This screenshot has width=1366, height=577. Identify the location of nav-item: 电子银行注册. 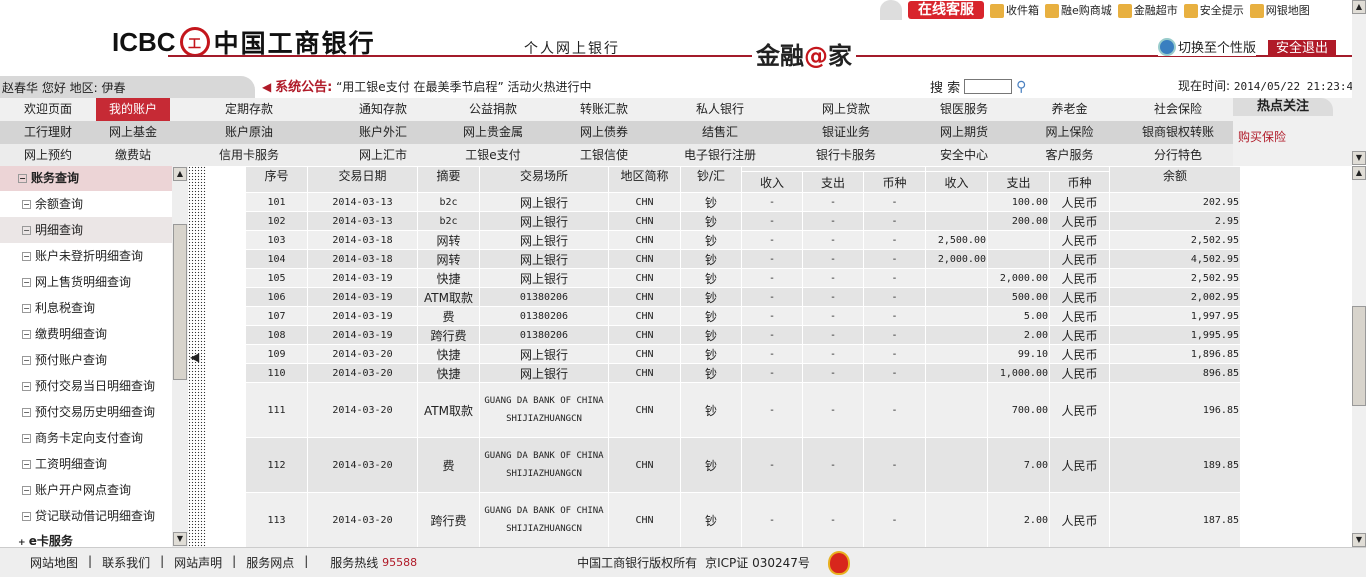
(720, 155).